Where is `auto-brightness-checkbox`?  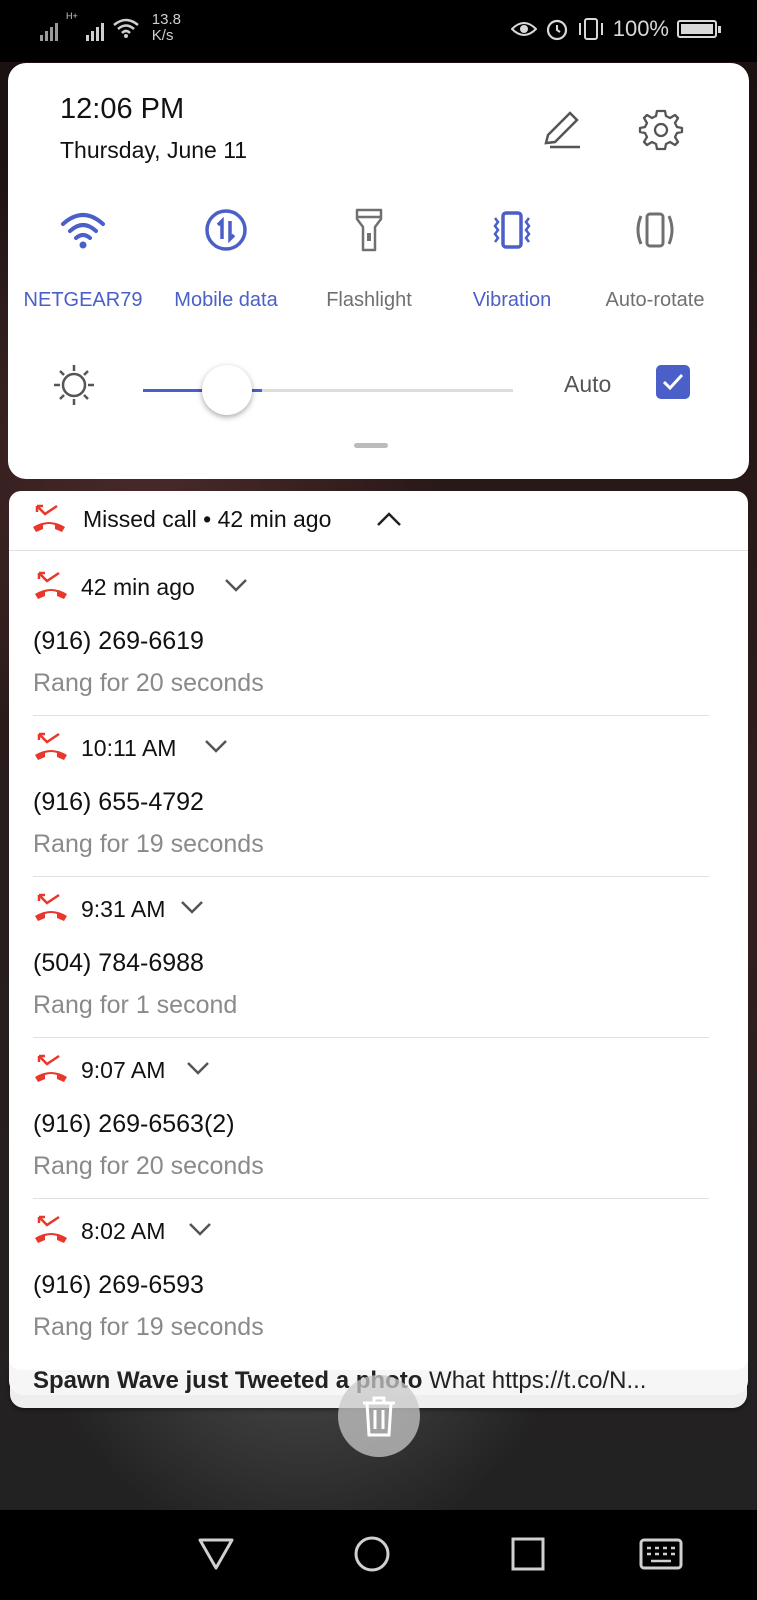
auto-brightness-checkbox is located at coordinates (673, 382).